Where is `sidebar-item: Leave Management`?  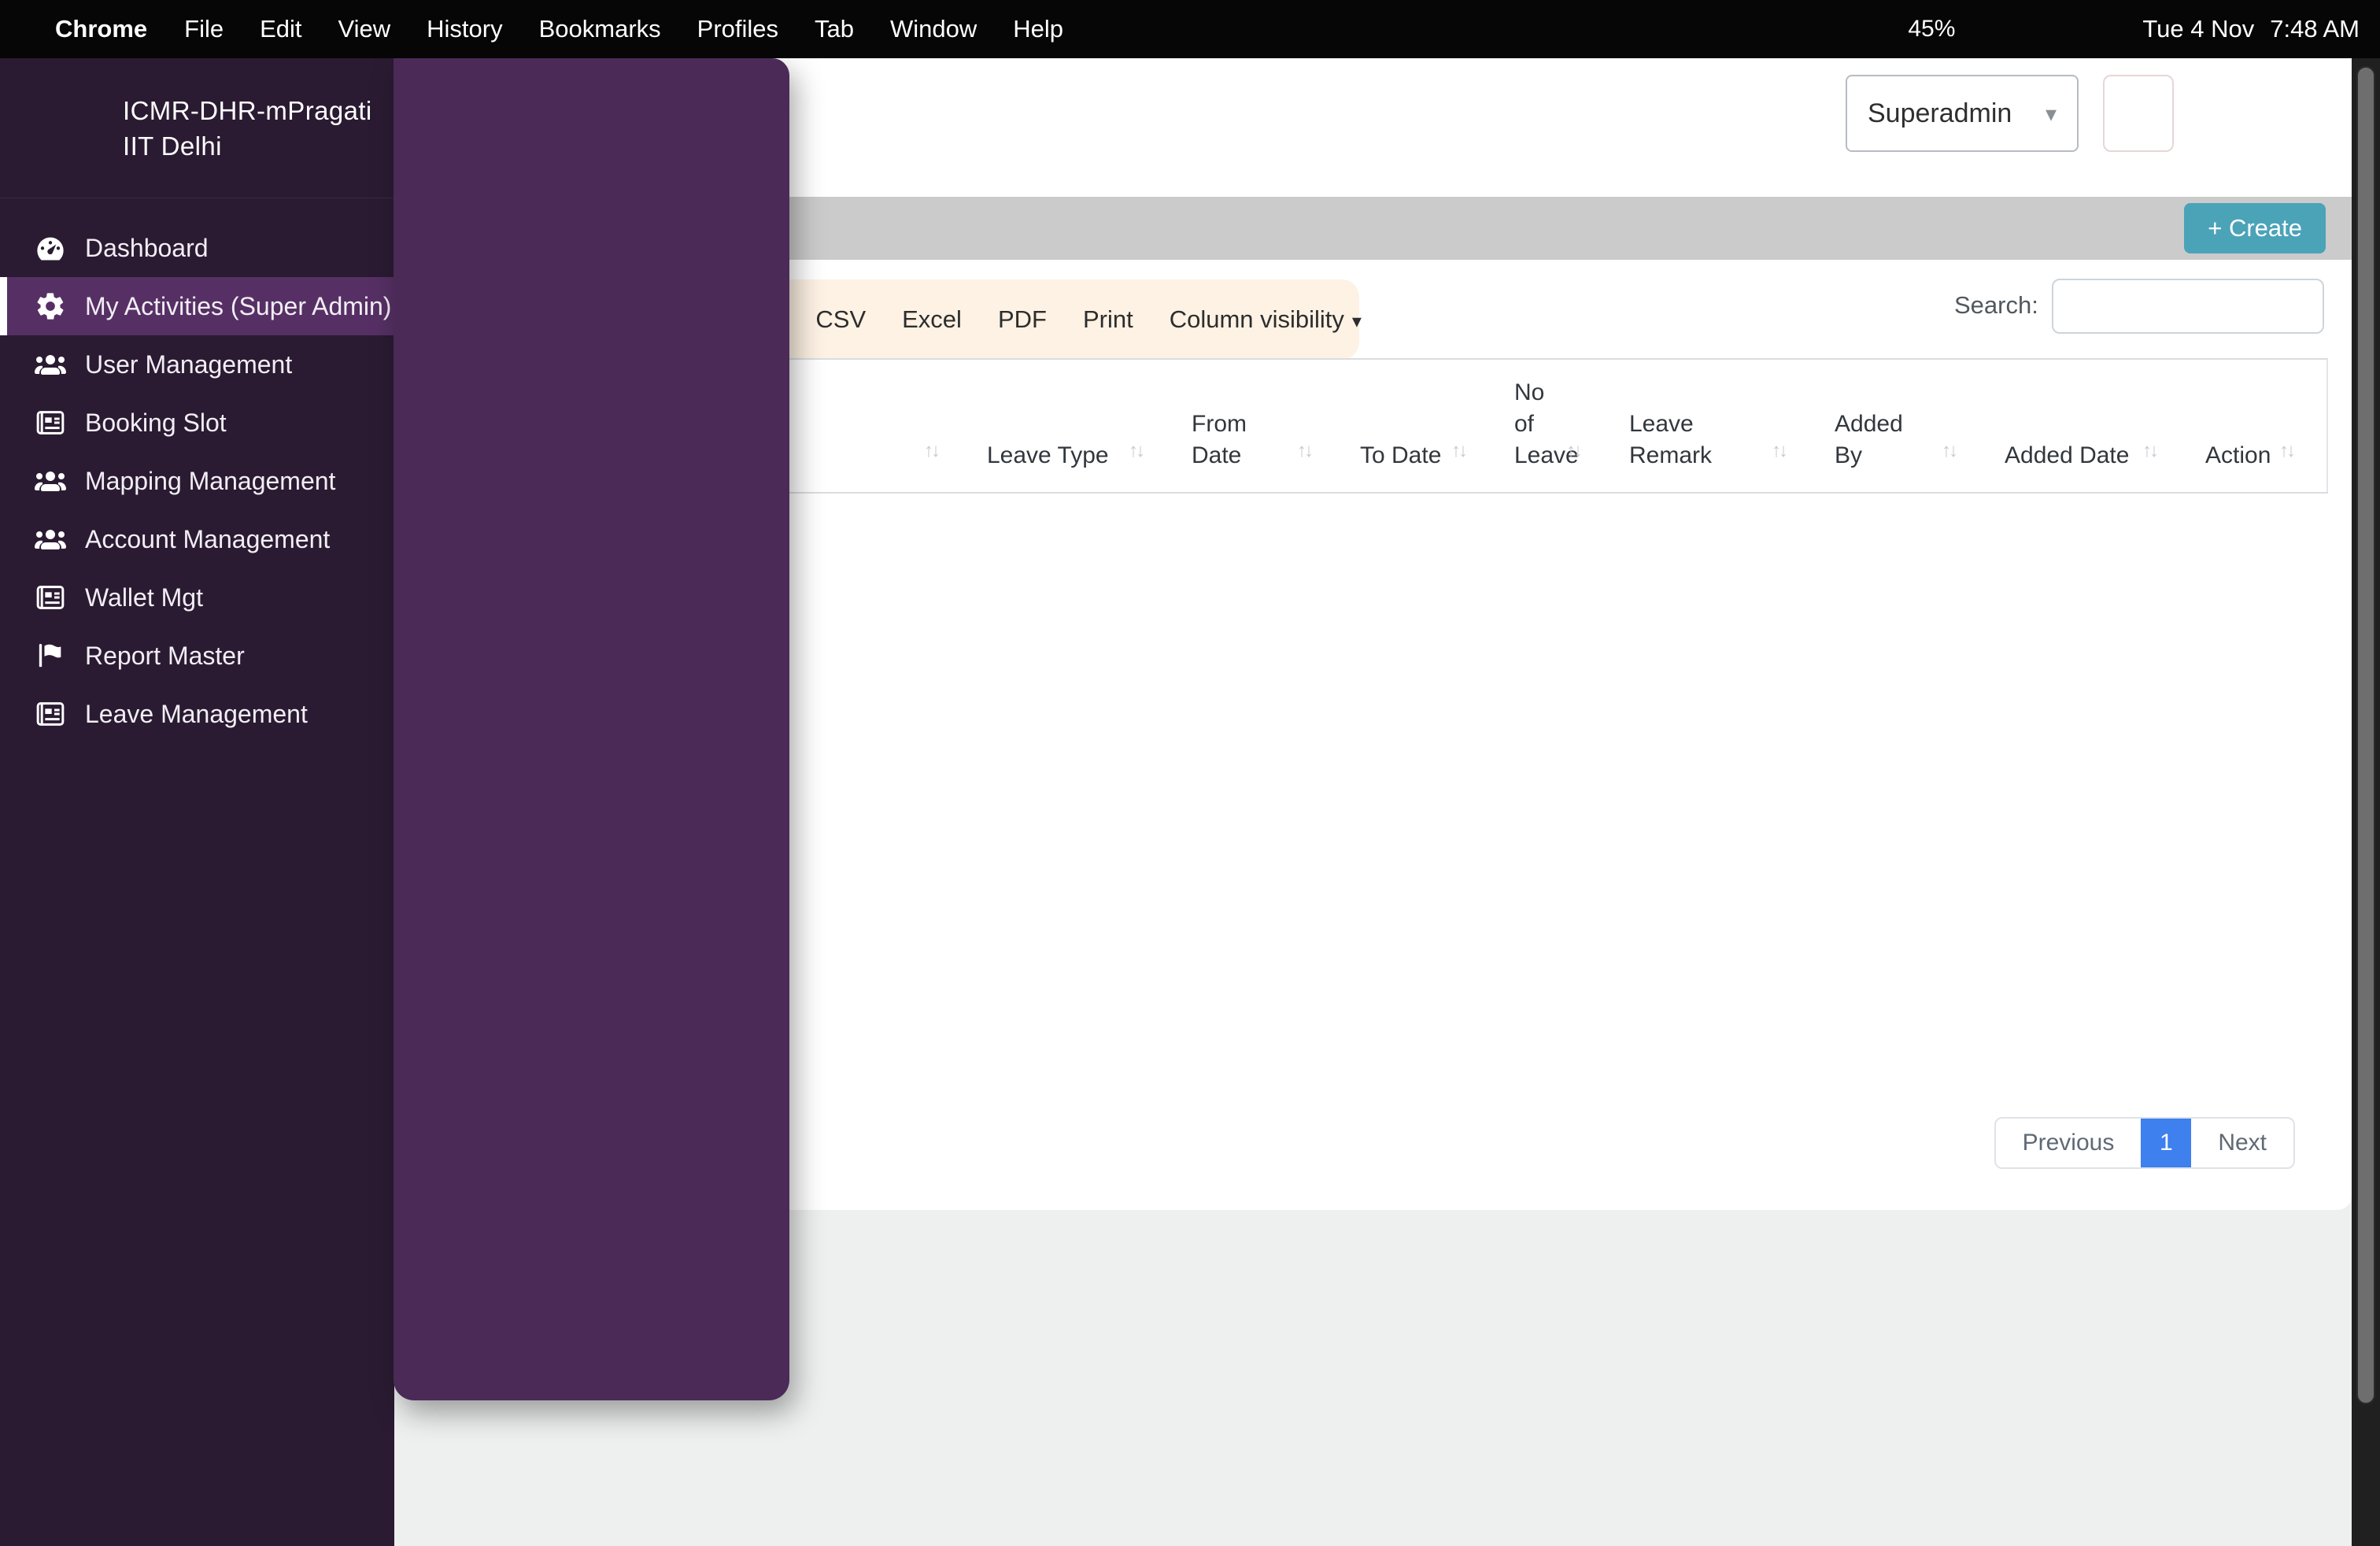 sidebar-item: Leave Management is located at coordinates (197, 714).